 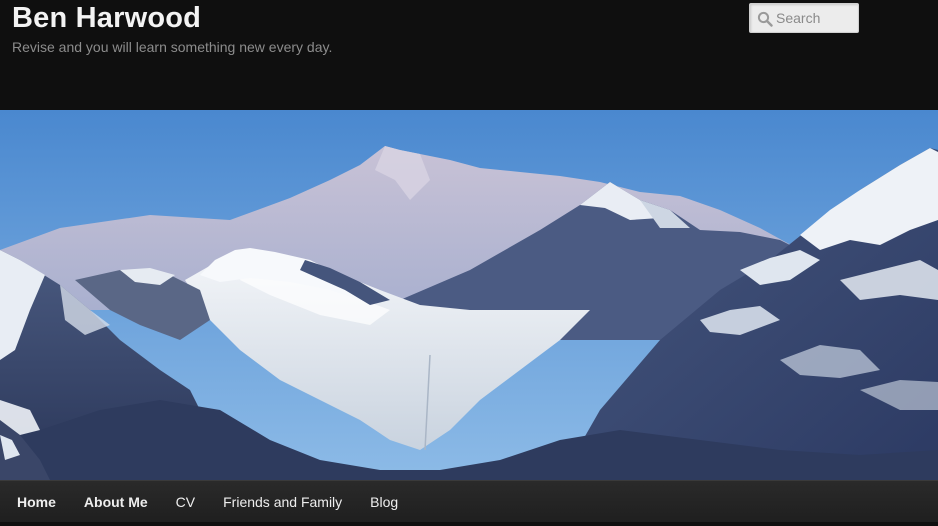 I want to click on nav-item-blog: Blog, so click(x=384, y=501).